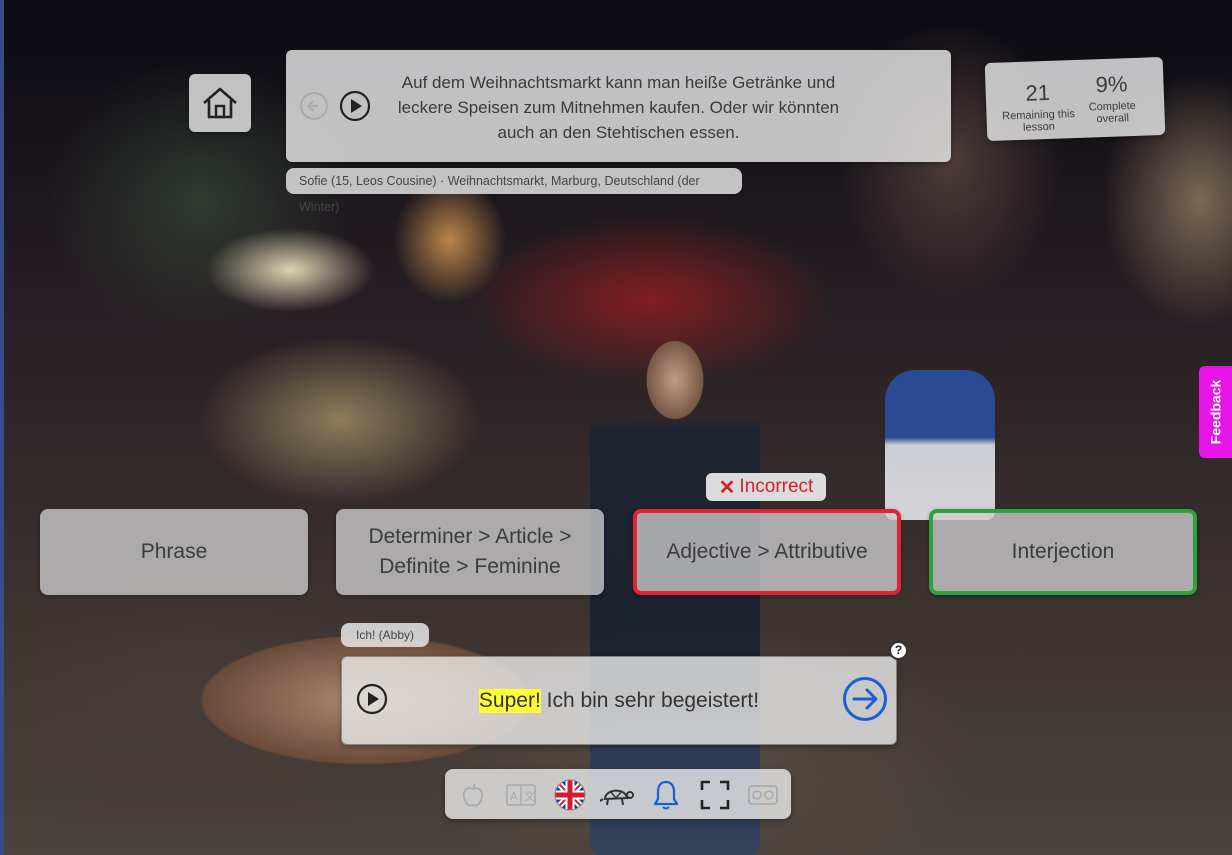  Describe the element at coordinates (1038, 92) in the screenshot. I see `remaining-value: 21` at that location.